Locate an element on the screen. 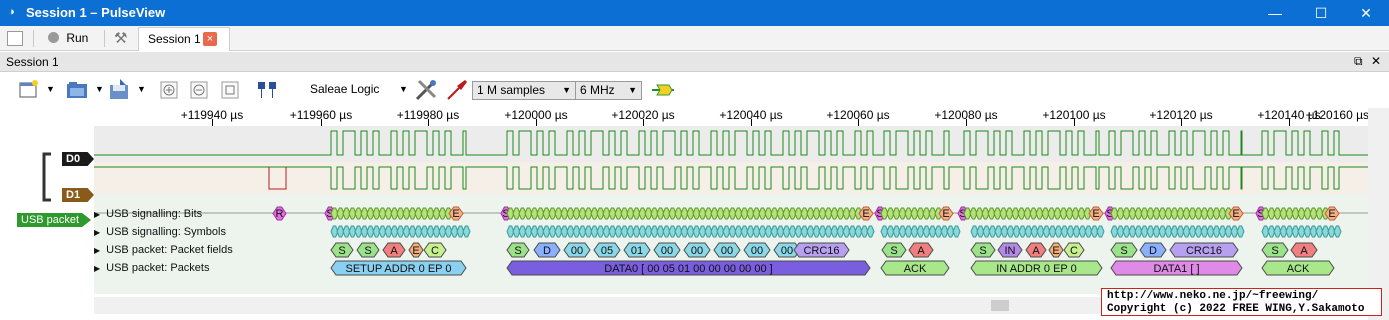  bit-reset-label: R is located at coordinates (280, 214).